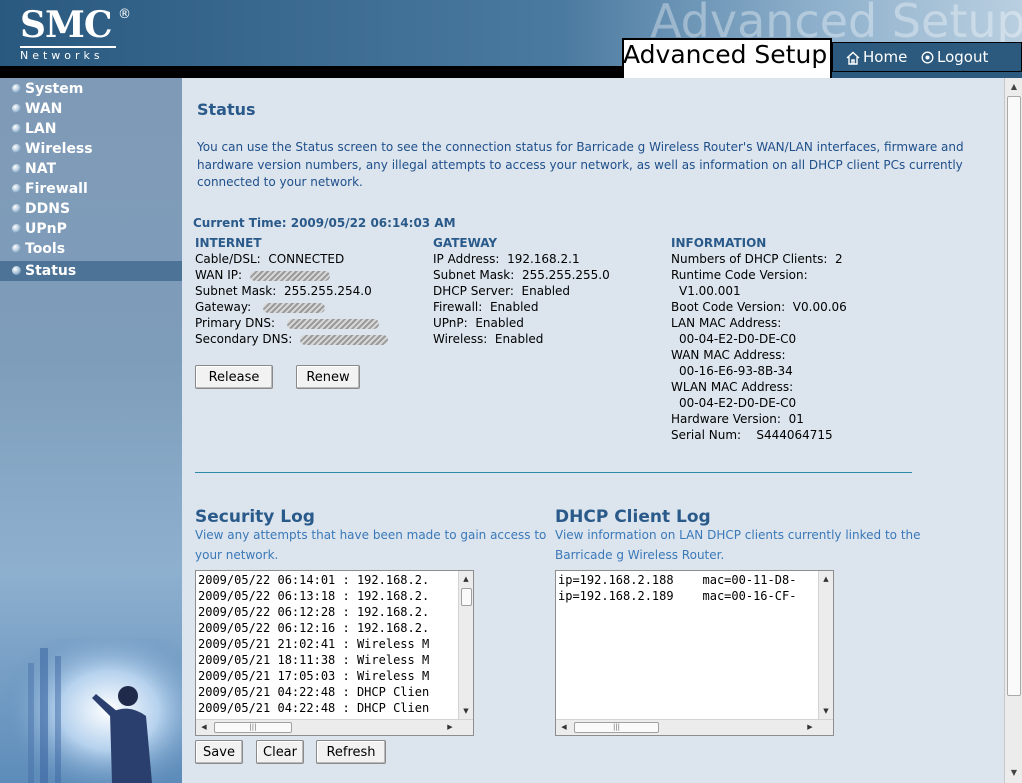  I want to click on home-icon, so click(853, 58).